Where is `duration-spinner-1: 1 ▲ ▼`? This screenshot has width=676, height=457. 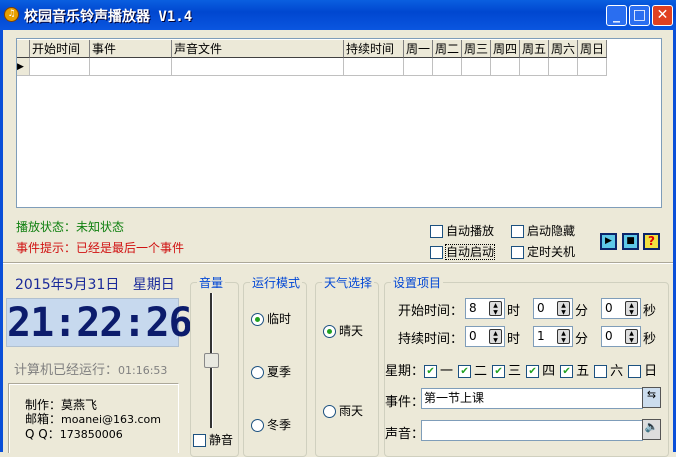
duration-spinner-1: 1 ▲ ▼ is located at coordinates (553, 336).